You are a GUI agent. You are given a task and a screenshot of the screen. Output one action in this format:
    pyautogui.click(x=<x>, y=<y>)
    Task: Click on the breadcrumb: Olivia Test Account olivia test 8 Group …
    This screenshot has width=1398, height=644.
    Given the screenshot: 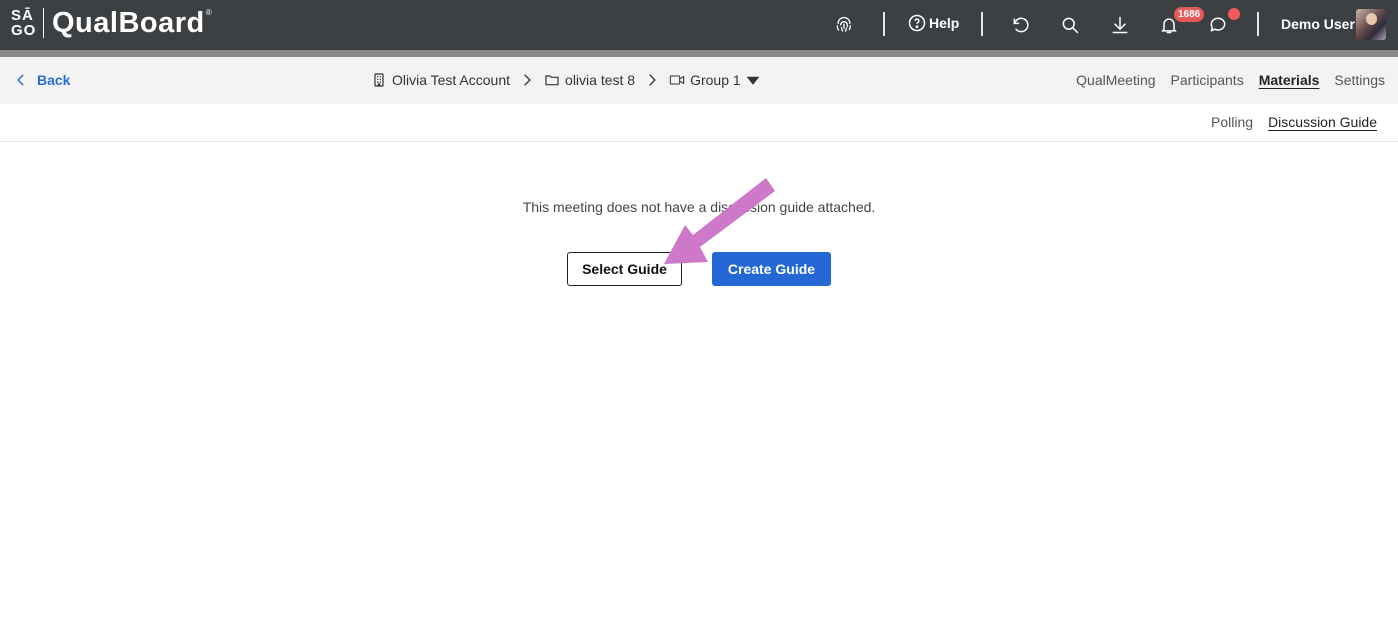 What is the action you would take?
    pyautogui.click(x=568, y=80)
    